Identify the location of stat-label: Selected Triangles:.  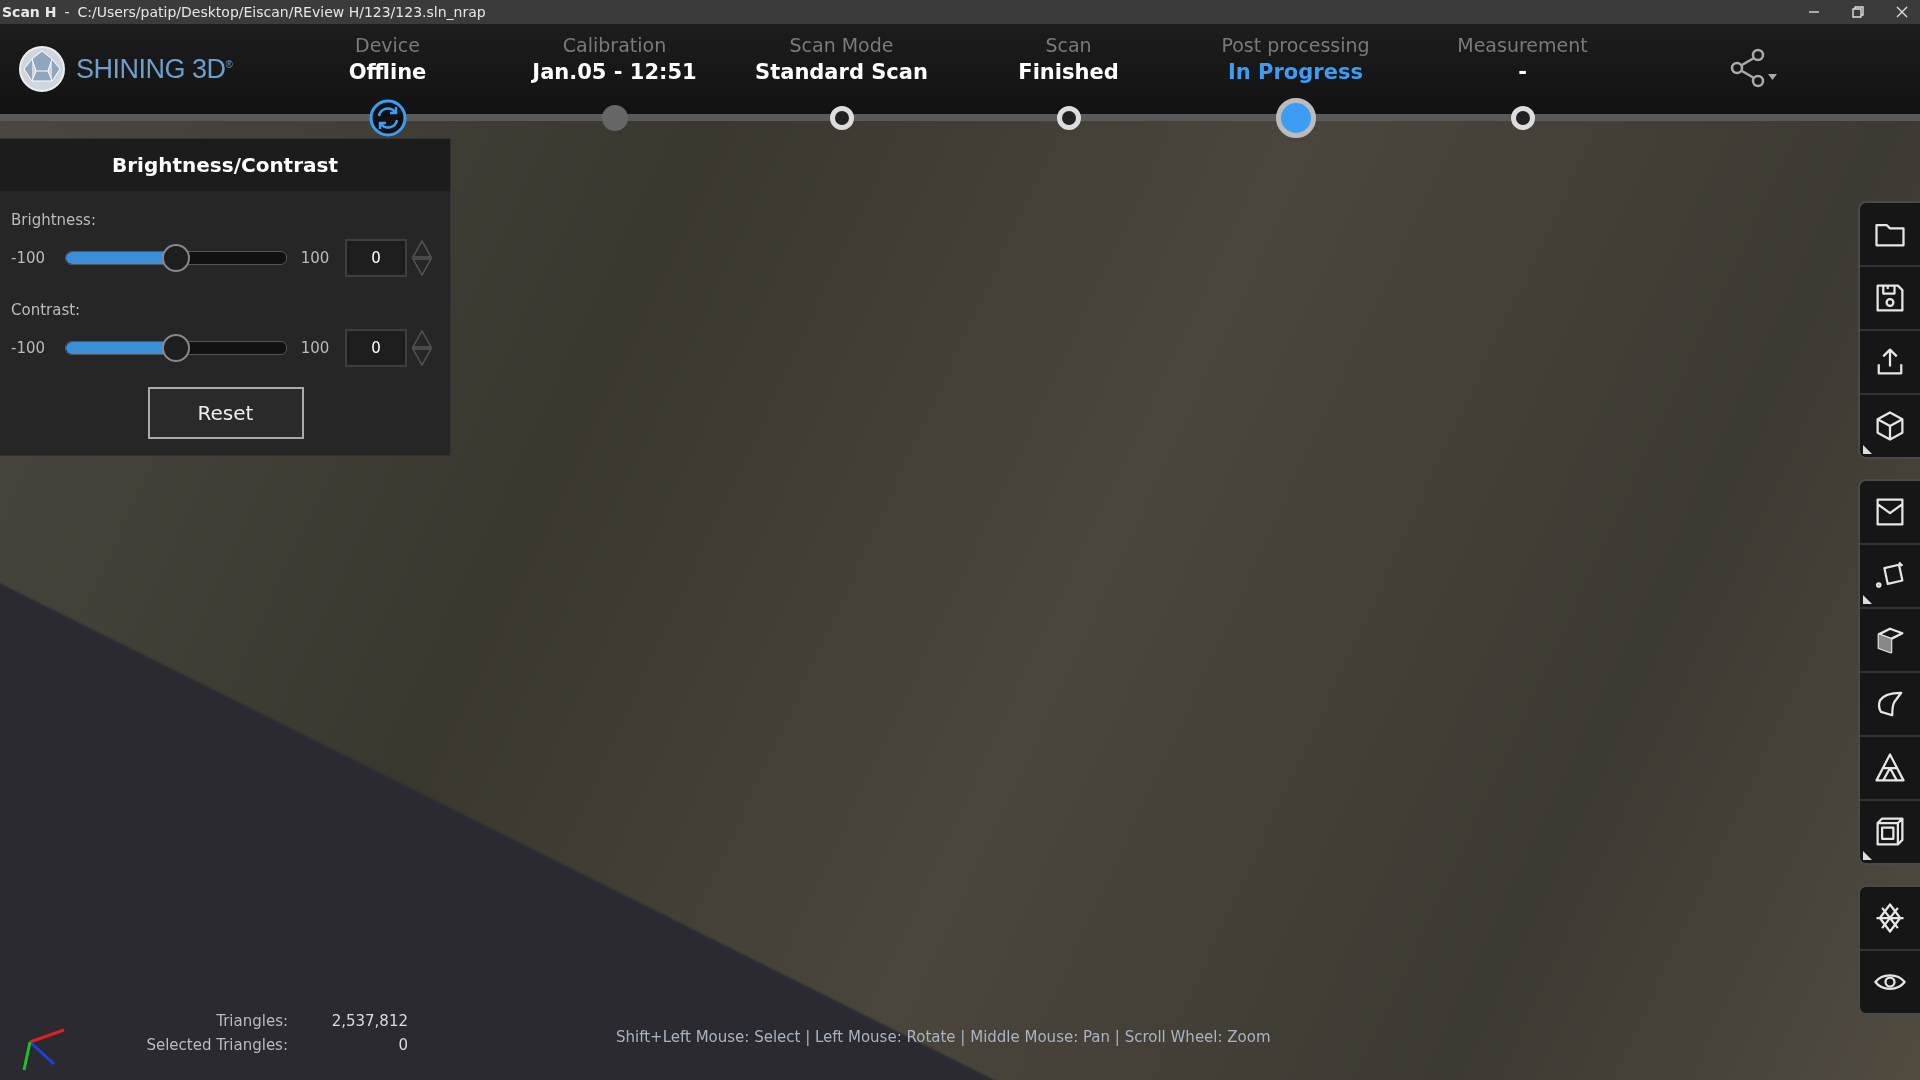
(216, 1045).